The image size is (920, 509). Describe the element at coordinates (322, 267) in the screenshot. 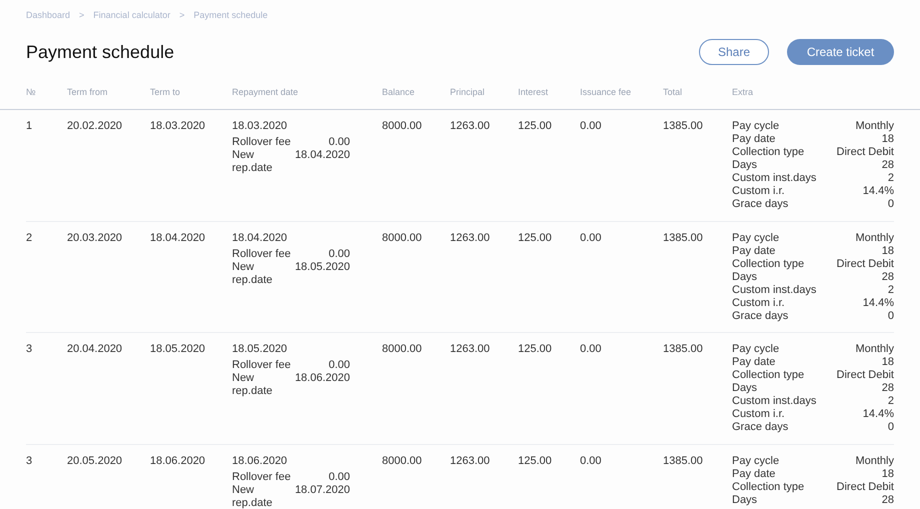

I see `detail-value: 18.05.2020` at that location.